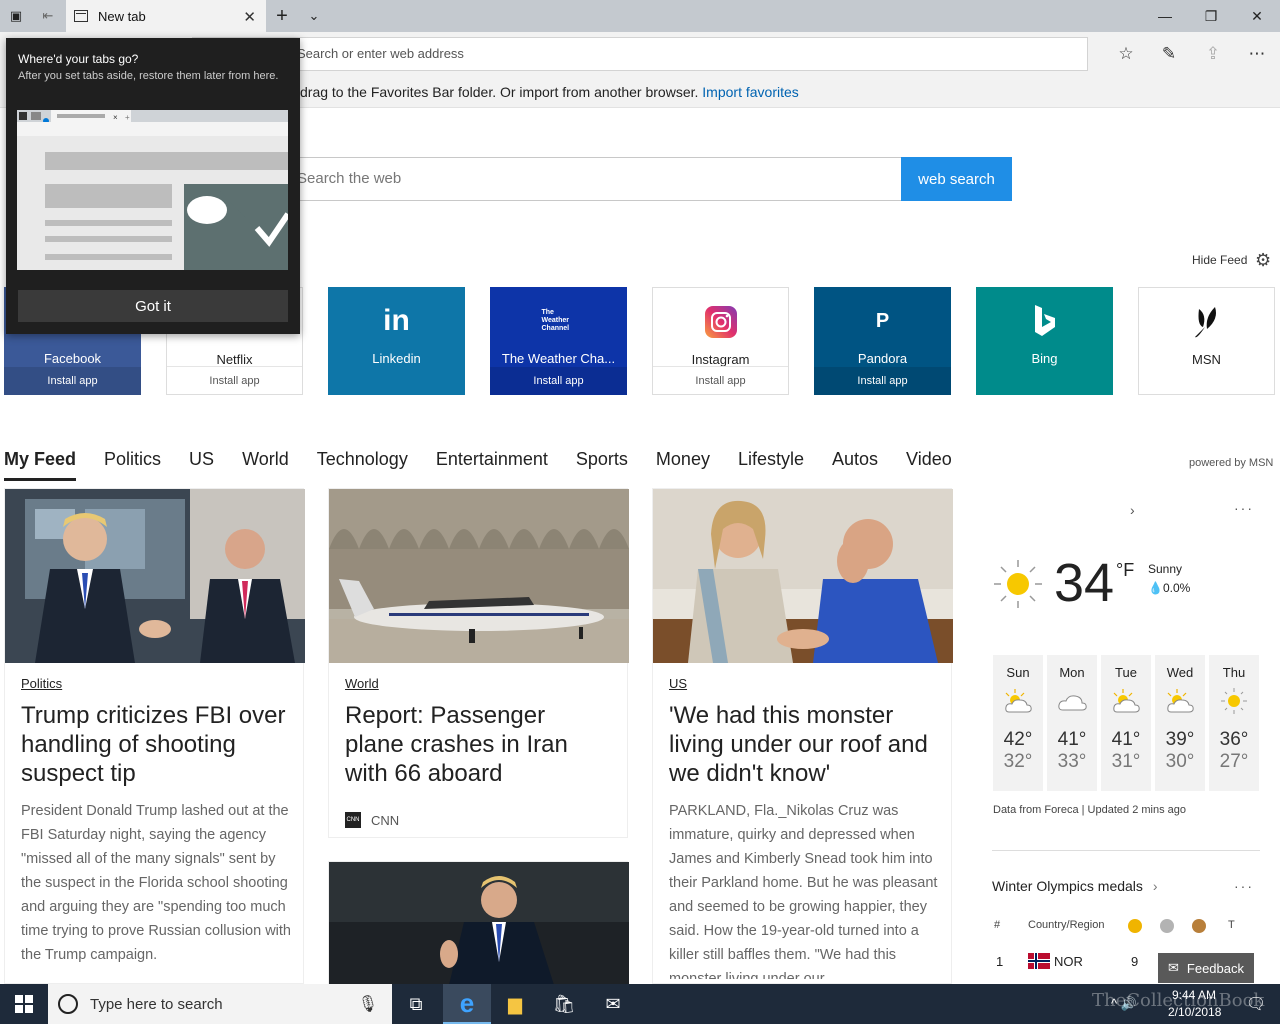 The height and width of the screenshot is (1024, 1280). I want to click on edge-icon: e, so click(467, 1004).